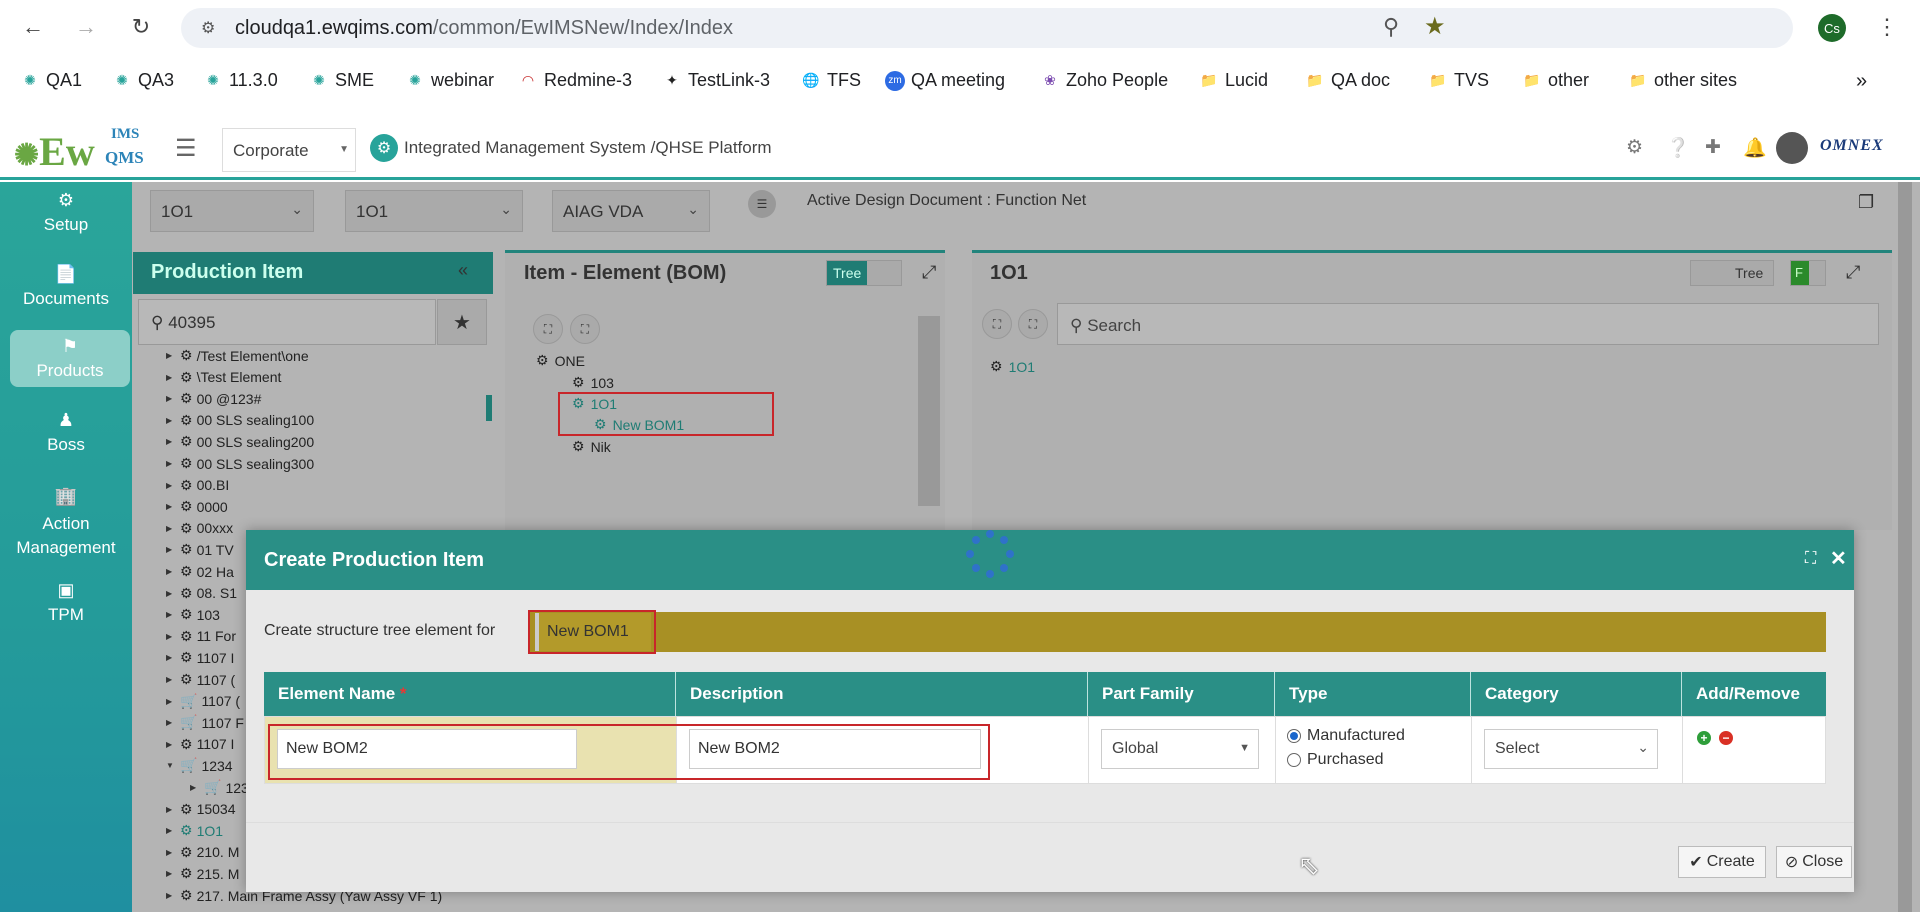 The height and width of the screenshot is (912, 1920). I want to click on corporate-select: Corporate ▼, so click(289, 150).